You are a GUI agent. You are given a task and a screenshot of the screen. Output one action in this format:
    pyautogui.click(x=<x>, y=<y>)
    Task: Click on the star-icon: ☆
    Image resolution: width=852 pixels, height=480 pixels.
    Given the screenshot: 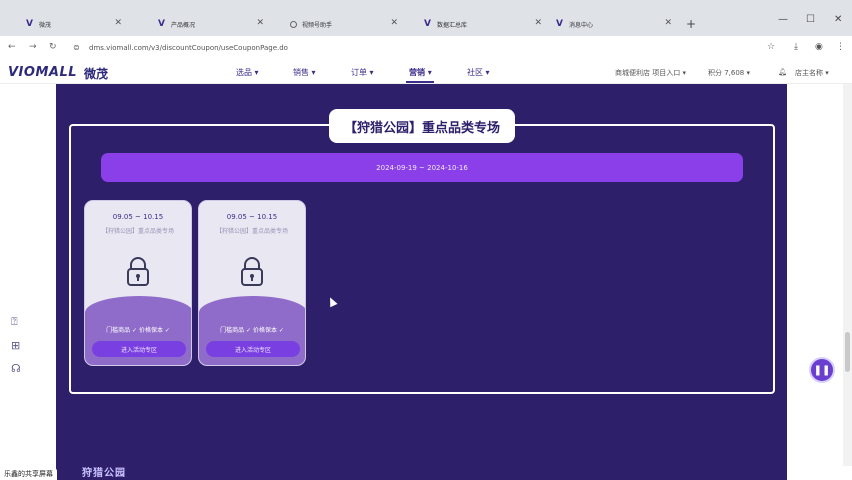 What is the action you would take?
    pyautogui.click(x=771, y=47)
    